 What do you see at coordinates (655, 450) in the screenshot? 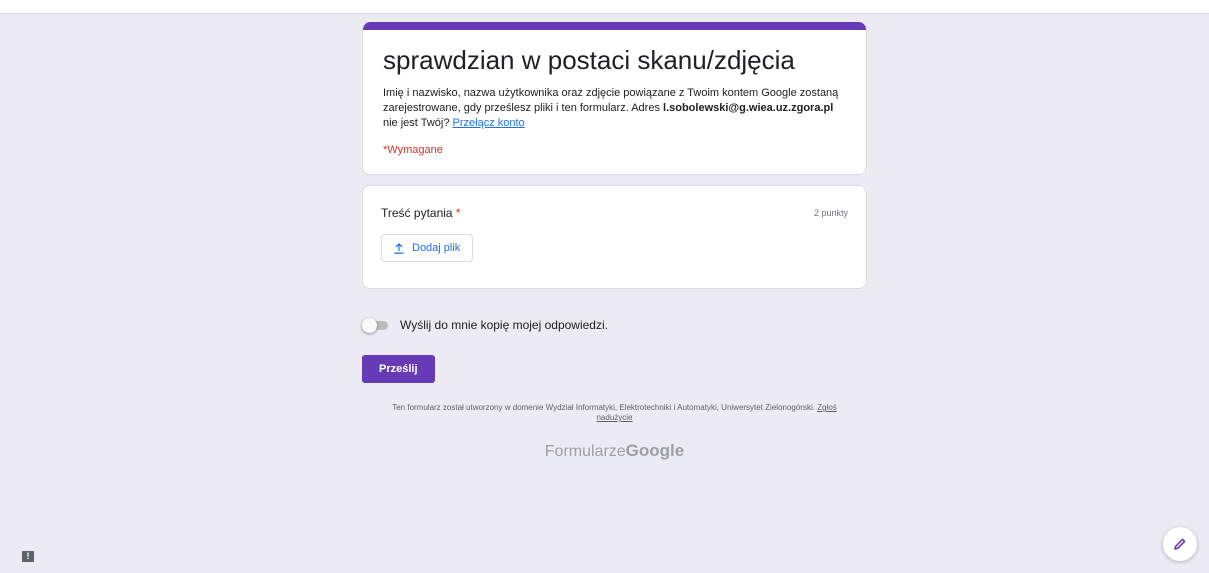
I see `brand-google: Google` at bounding box center [655, 450].